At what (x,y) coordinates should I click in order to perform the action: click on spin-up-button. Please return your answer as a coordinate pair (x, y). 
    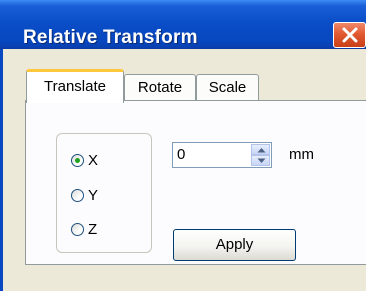
    Looking at the image, I should click on (260, 149).